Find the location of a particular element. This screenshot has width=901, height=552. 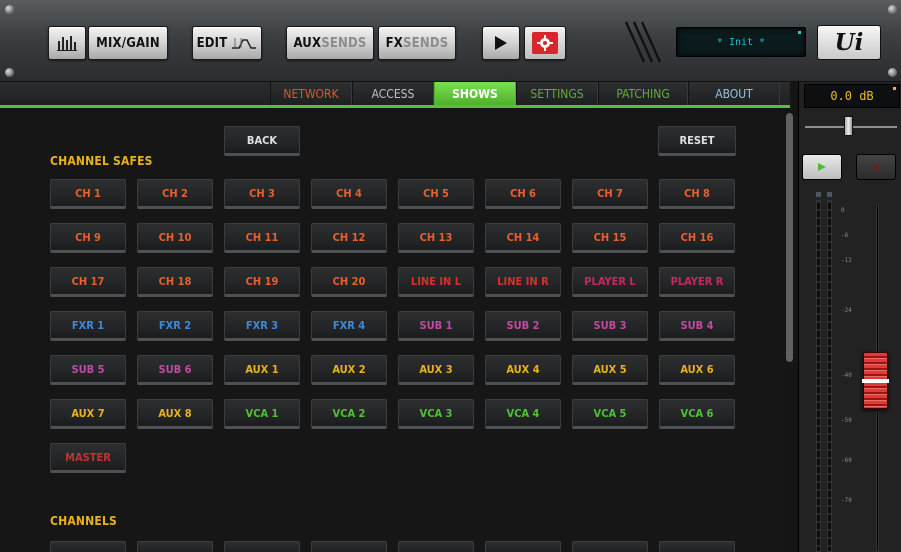

safe-button-sub-2: SUB 2 is located at coordinates (523, 326).